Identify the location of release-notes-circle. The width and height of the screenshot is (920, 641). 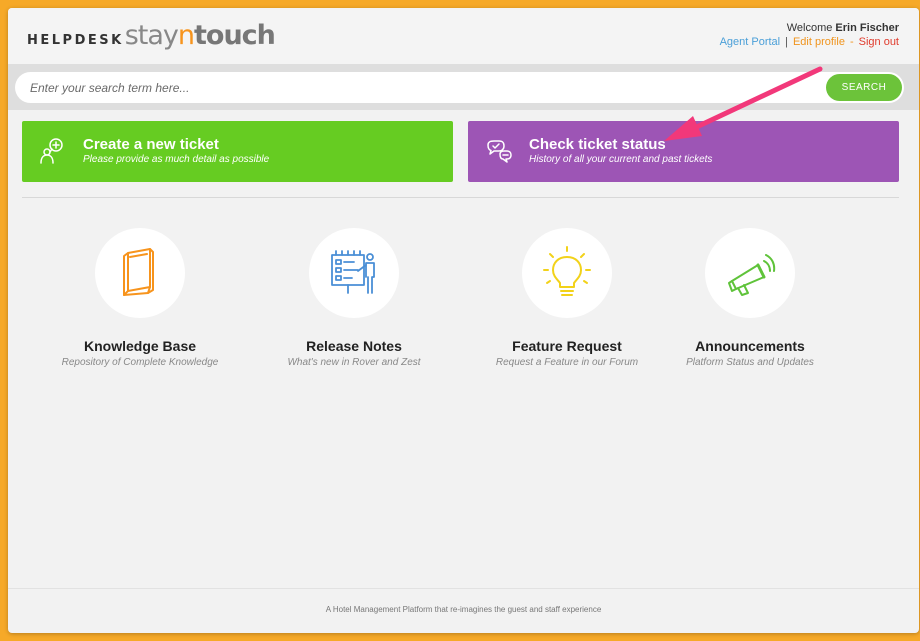
(354, 273).